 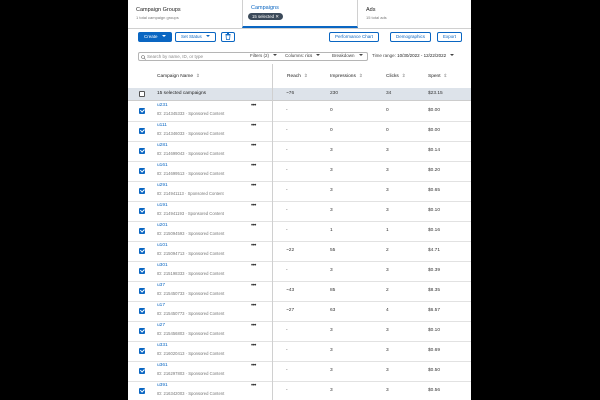 What do you see at coordinates (272, 232) in the screenshot?
I see `column-divider` at bounding box center [272, 232].